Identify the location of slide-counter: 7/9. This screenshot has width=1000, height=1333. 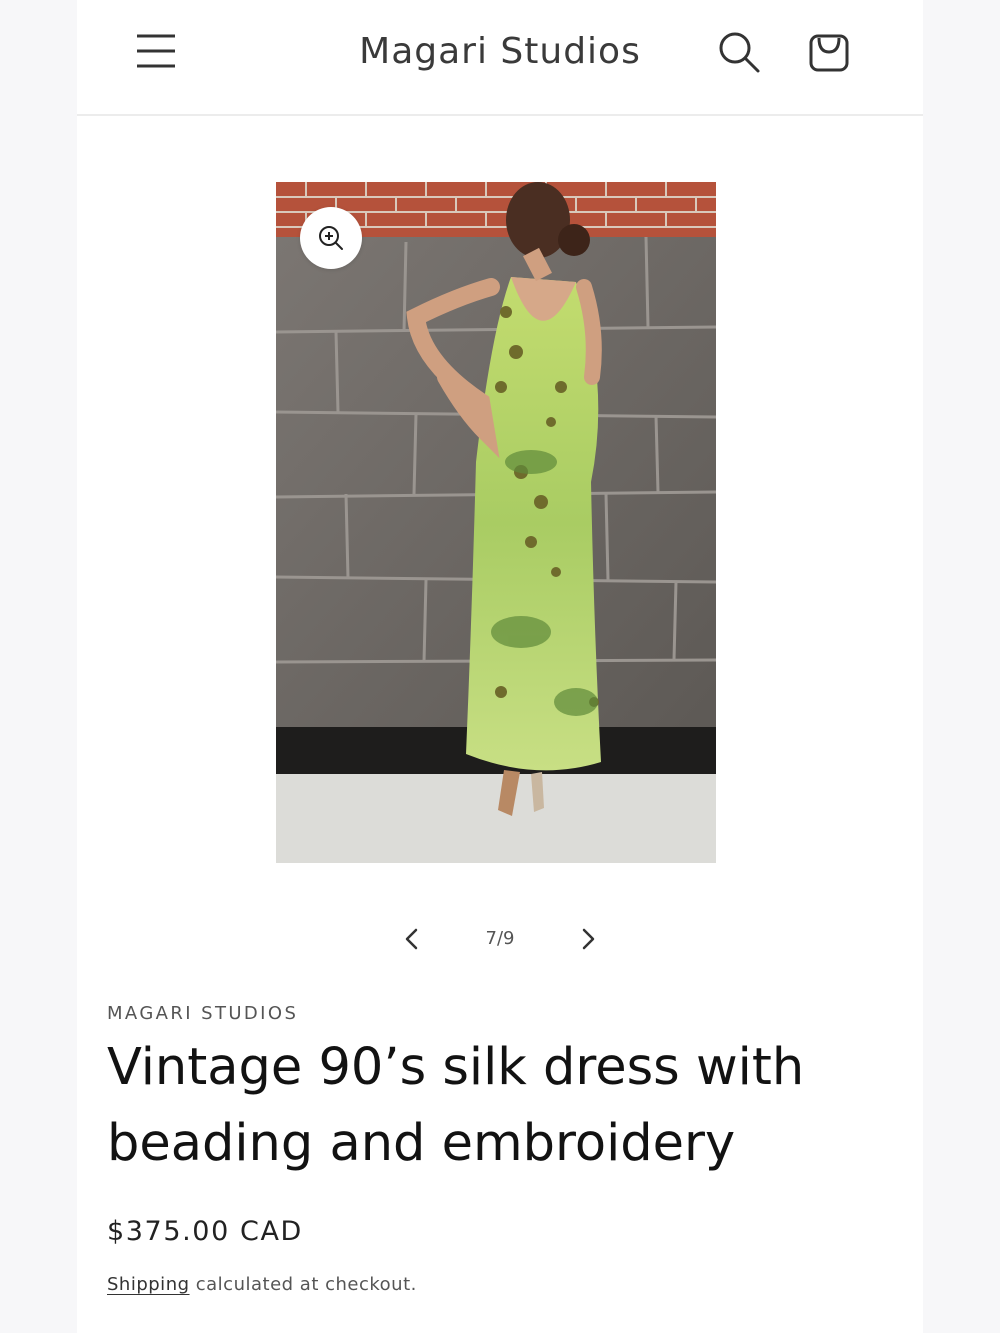
(500, 938).